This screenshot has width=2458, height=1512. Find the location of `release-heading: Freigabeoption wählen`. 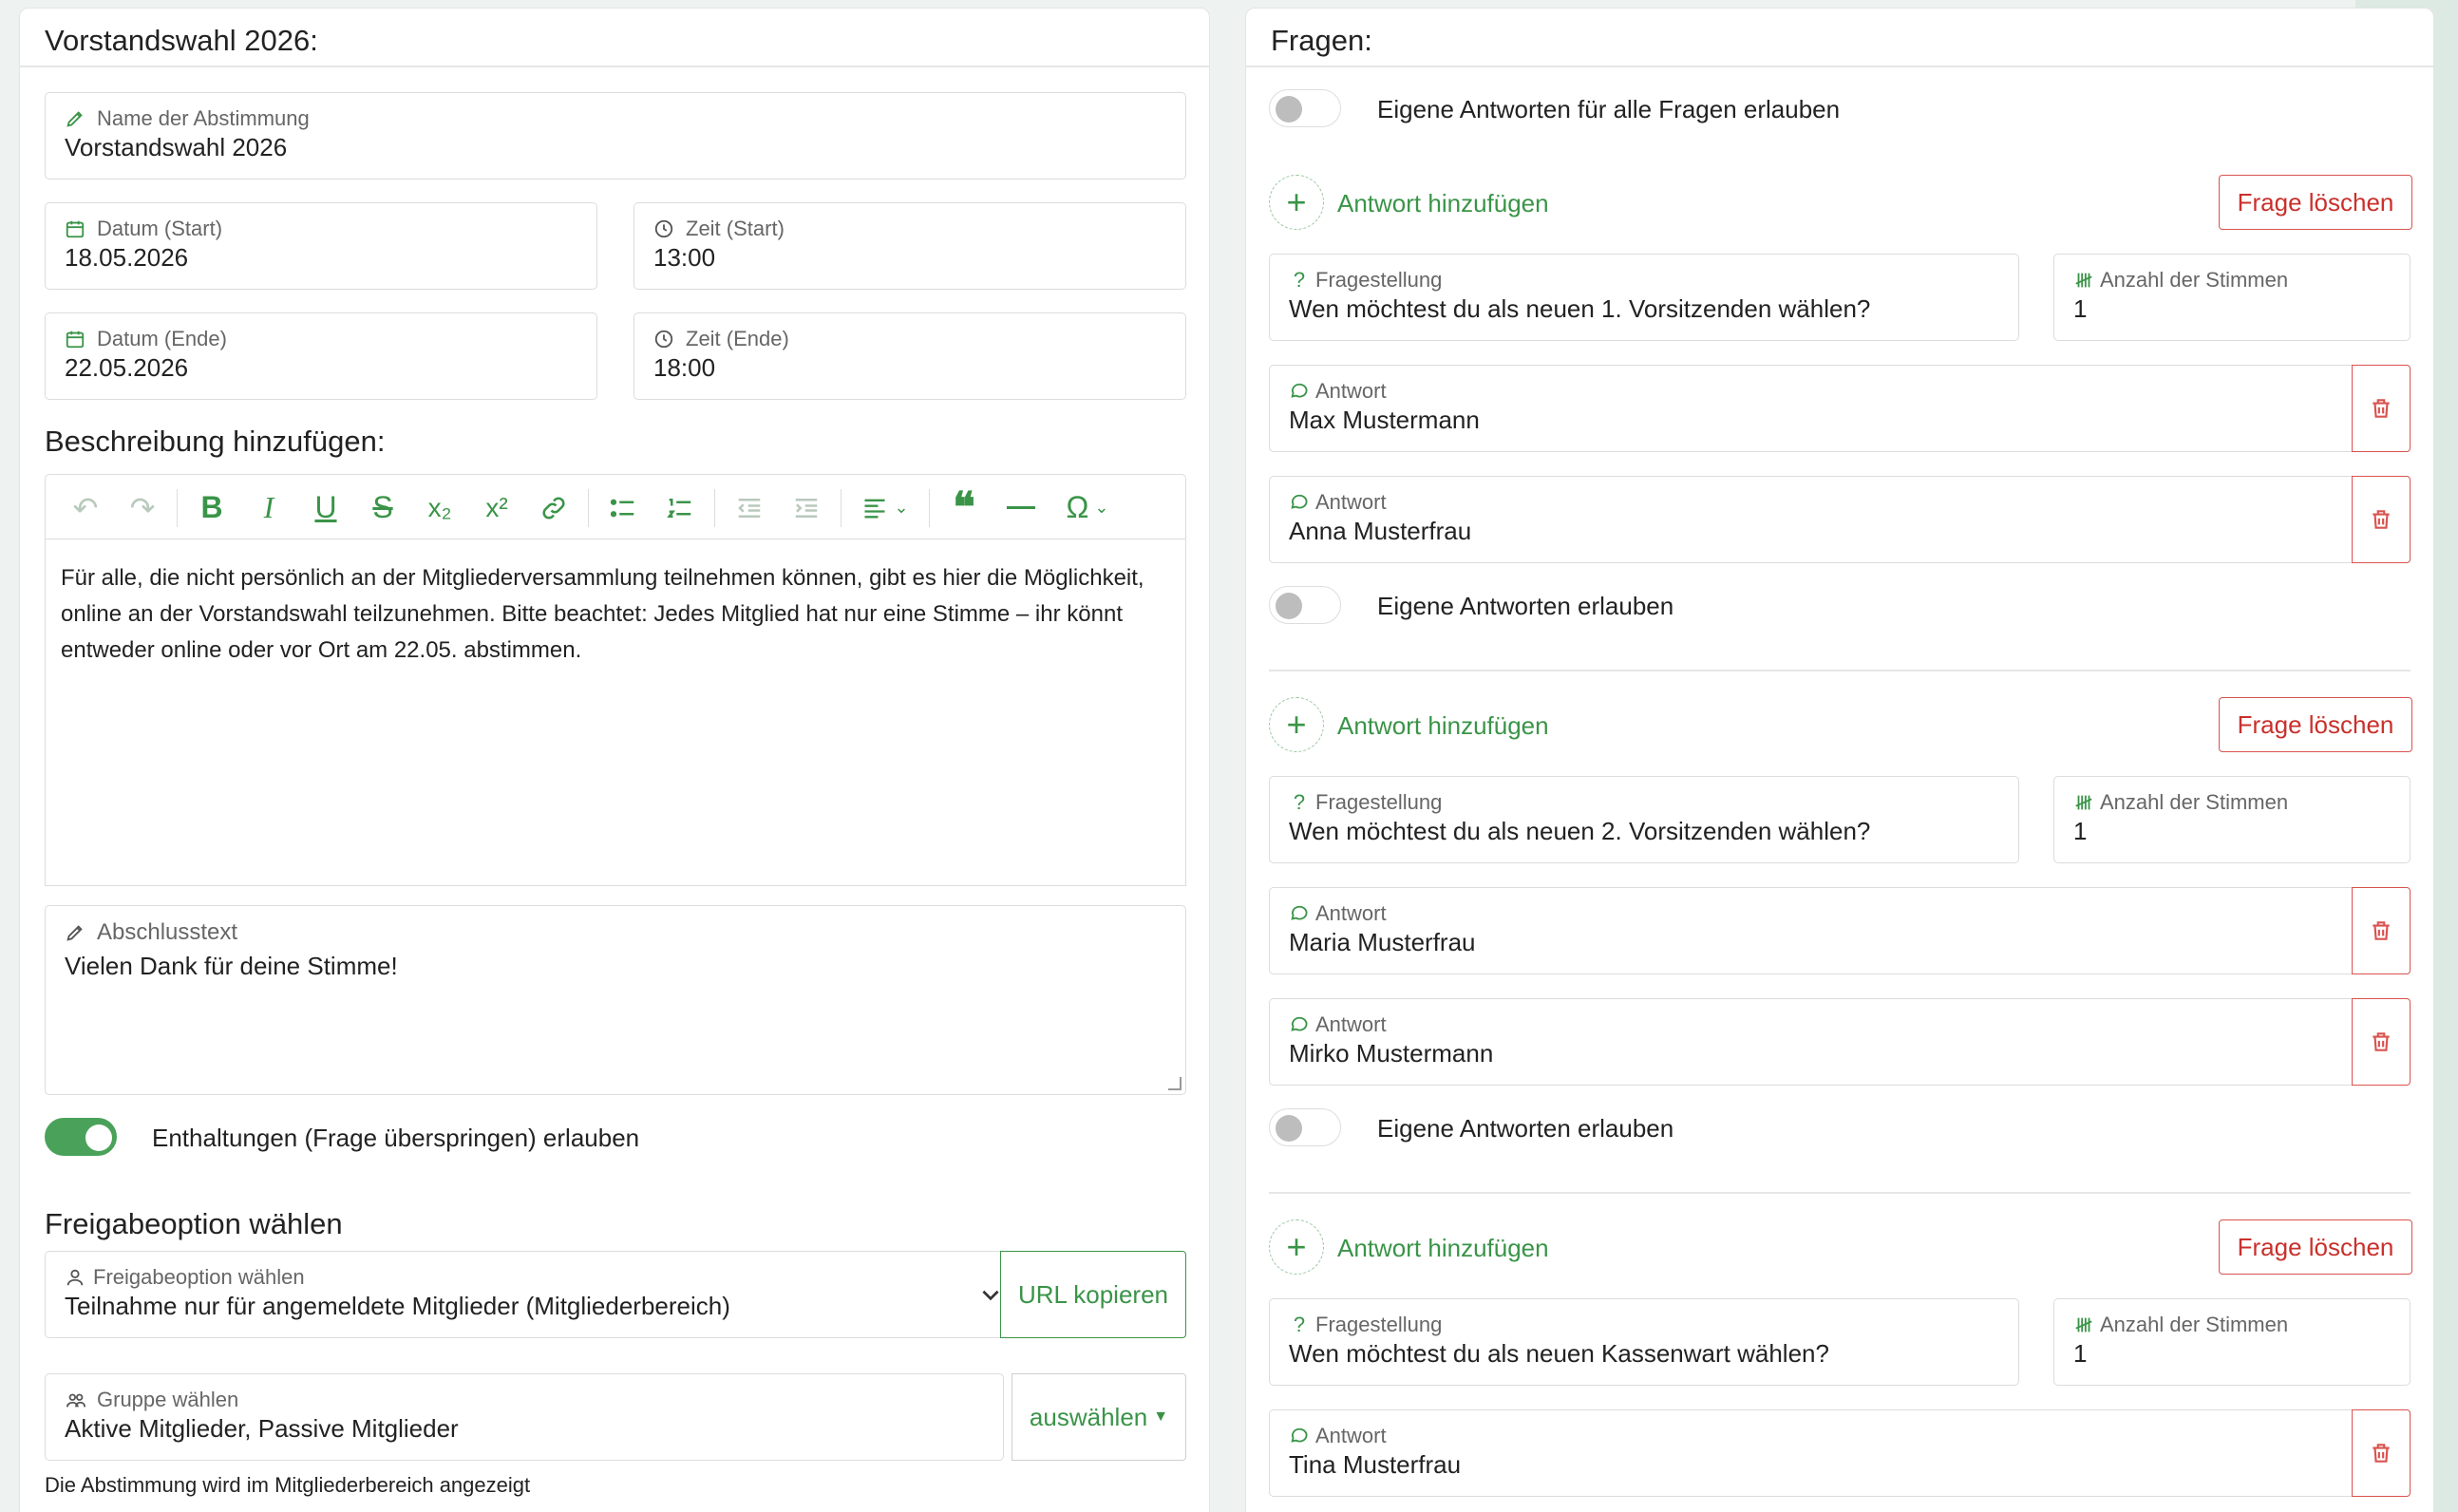

release-heading: Freigabeoption wählen is located at coordinates (194, 1224).